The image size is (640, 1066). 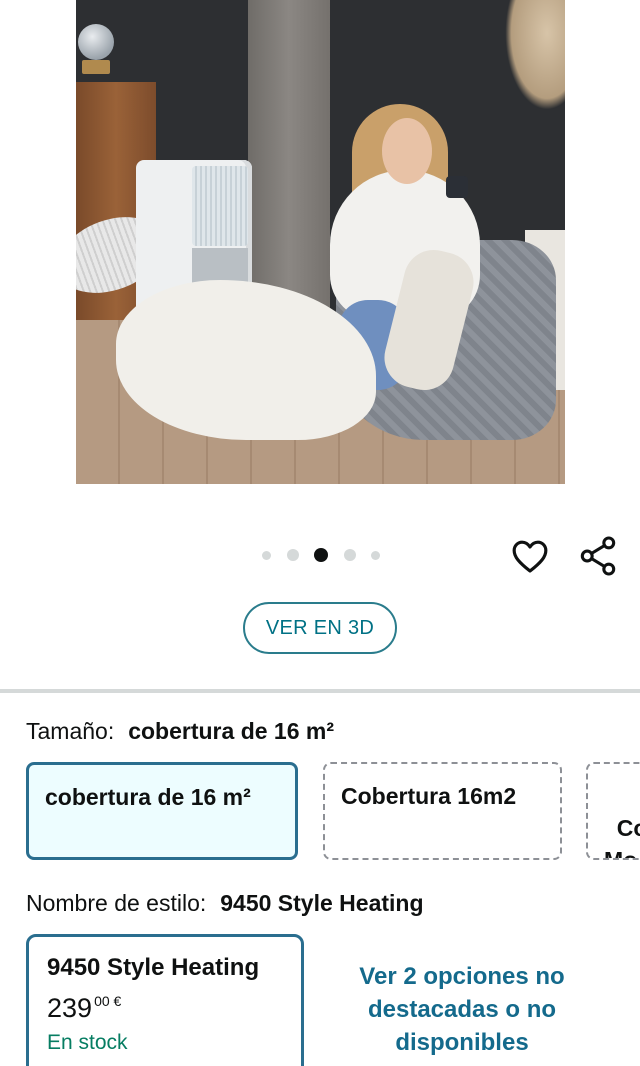 What do you see at coordinates (96, 42) in the screenshot?
I see `image-globe` at bounding box center [96, 42].